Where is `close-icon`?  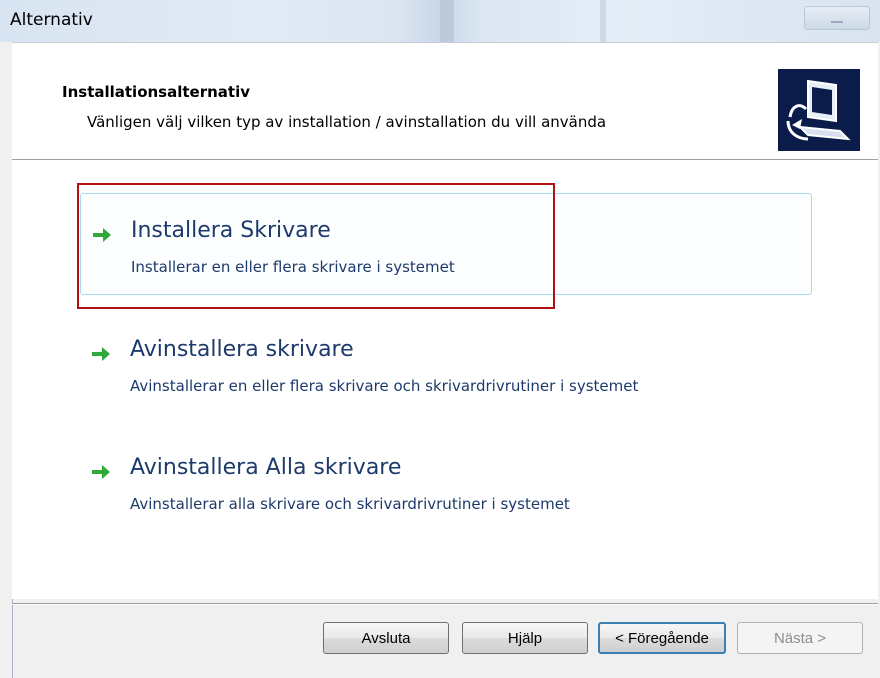 close-icon is located at coordinates (837, 22).